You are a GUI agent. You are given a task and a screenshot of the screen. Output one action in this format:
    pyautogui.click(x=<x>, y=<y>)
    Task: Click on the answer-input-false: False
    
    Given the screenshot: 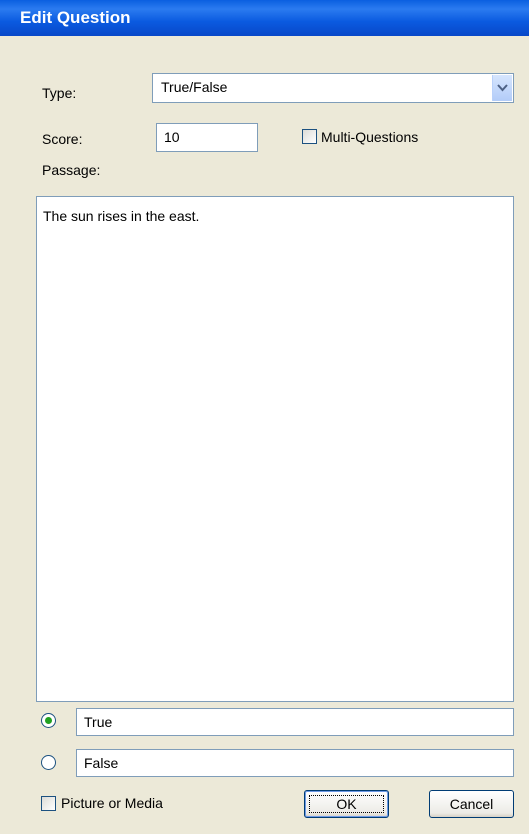 What is the action you would take?
    pyautogui.click(x=295, y=763)
    